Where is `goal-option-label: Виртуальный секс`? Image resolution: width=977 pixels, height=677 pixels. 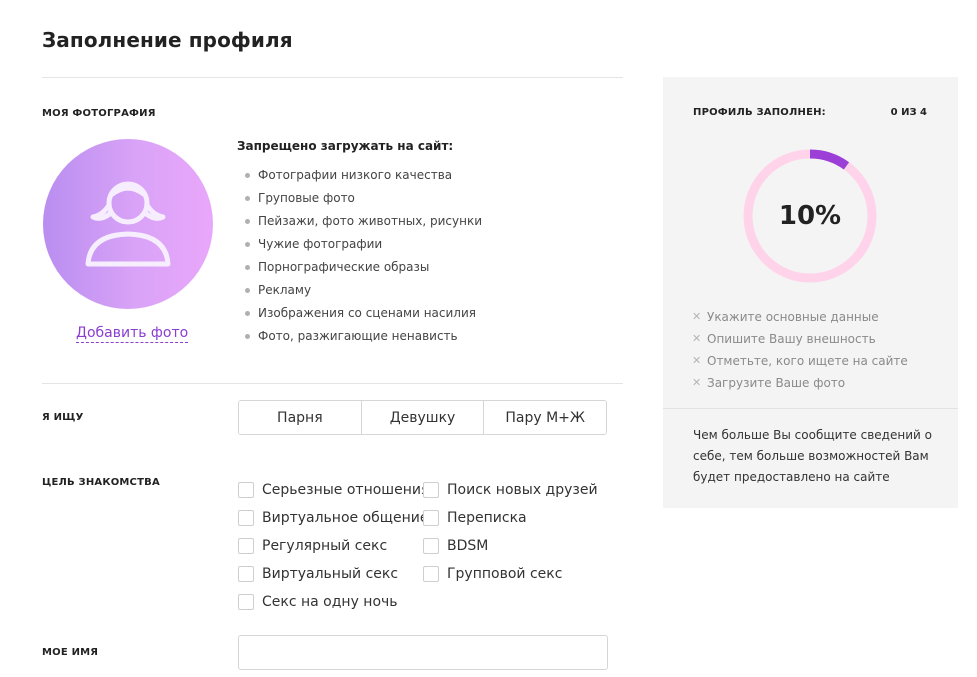
goal-option-label: Виртуальный секс is located at coordinates (330, 574).